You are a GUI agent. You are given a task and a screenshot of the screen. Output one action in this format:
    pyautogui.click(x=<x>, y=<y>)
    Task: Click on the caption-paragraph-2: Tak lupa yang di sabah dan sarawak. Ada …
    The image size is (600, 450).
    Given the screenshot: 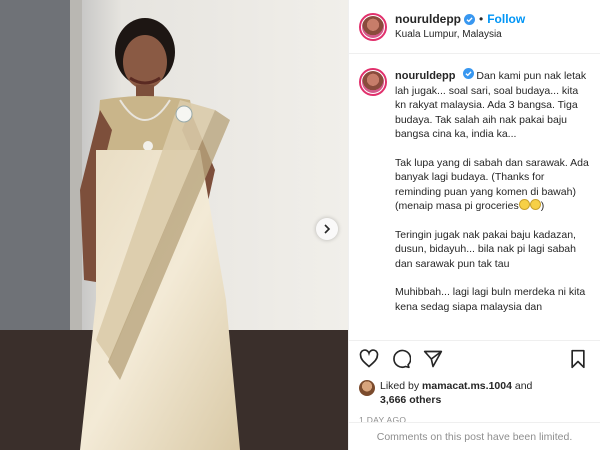 What is the action you would take?
    pyautogui.click(x=492, y=184)
    